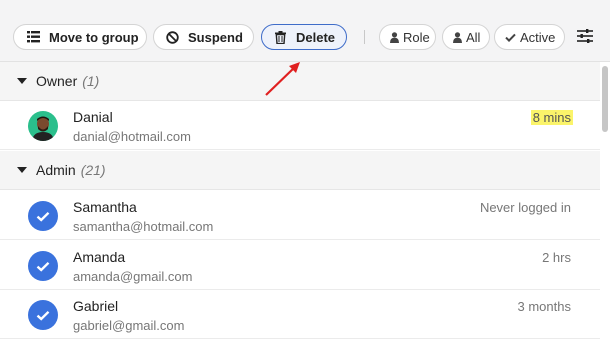 The height and width of the screenshot is (354, 610). Describe the element at coordinates (282, 79) in the screenshot. I see `annotation-arrow-icon` at that location.